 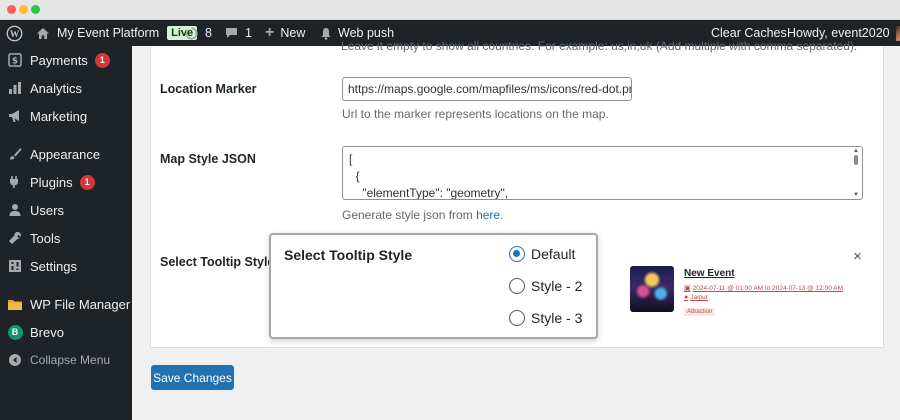 I want to click on sidebar-item-plugins: Plugins 1, so click(x=66, y=182).